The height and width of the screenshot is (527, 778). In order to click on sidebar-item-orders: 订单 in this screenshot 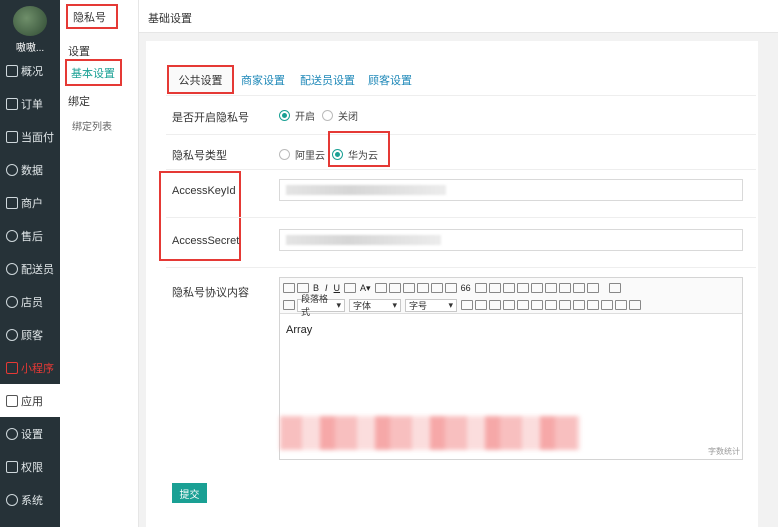, I will do `click(30, 103)`.